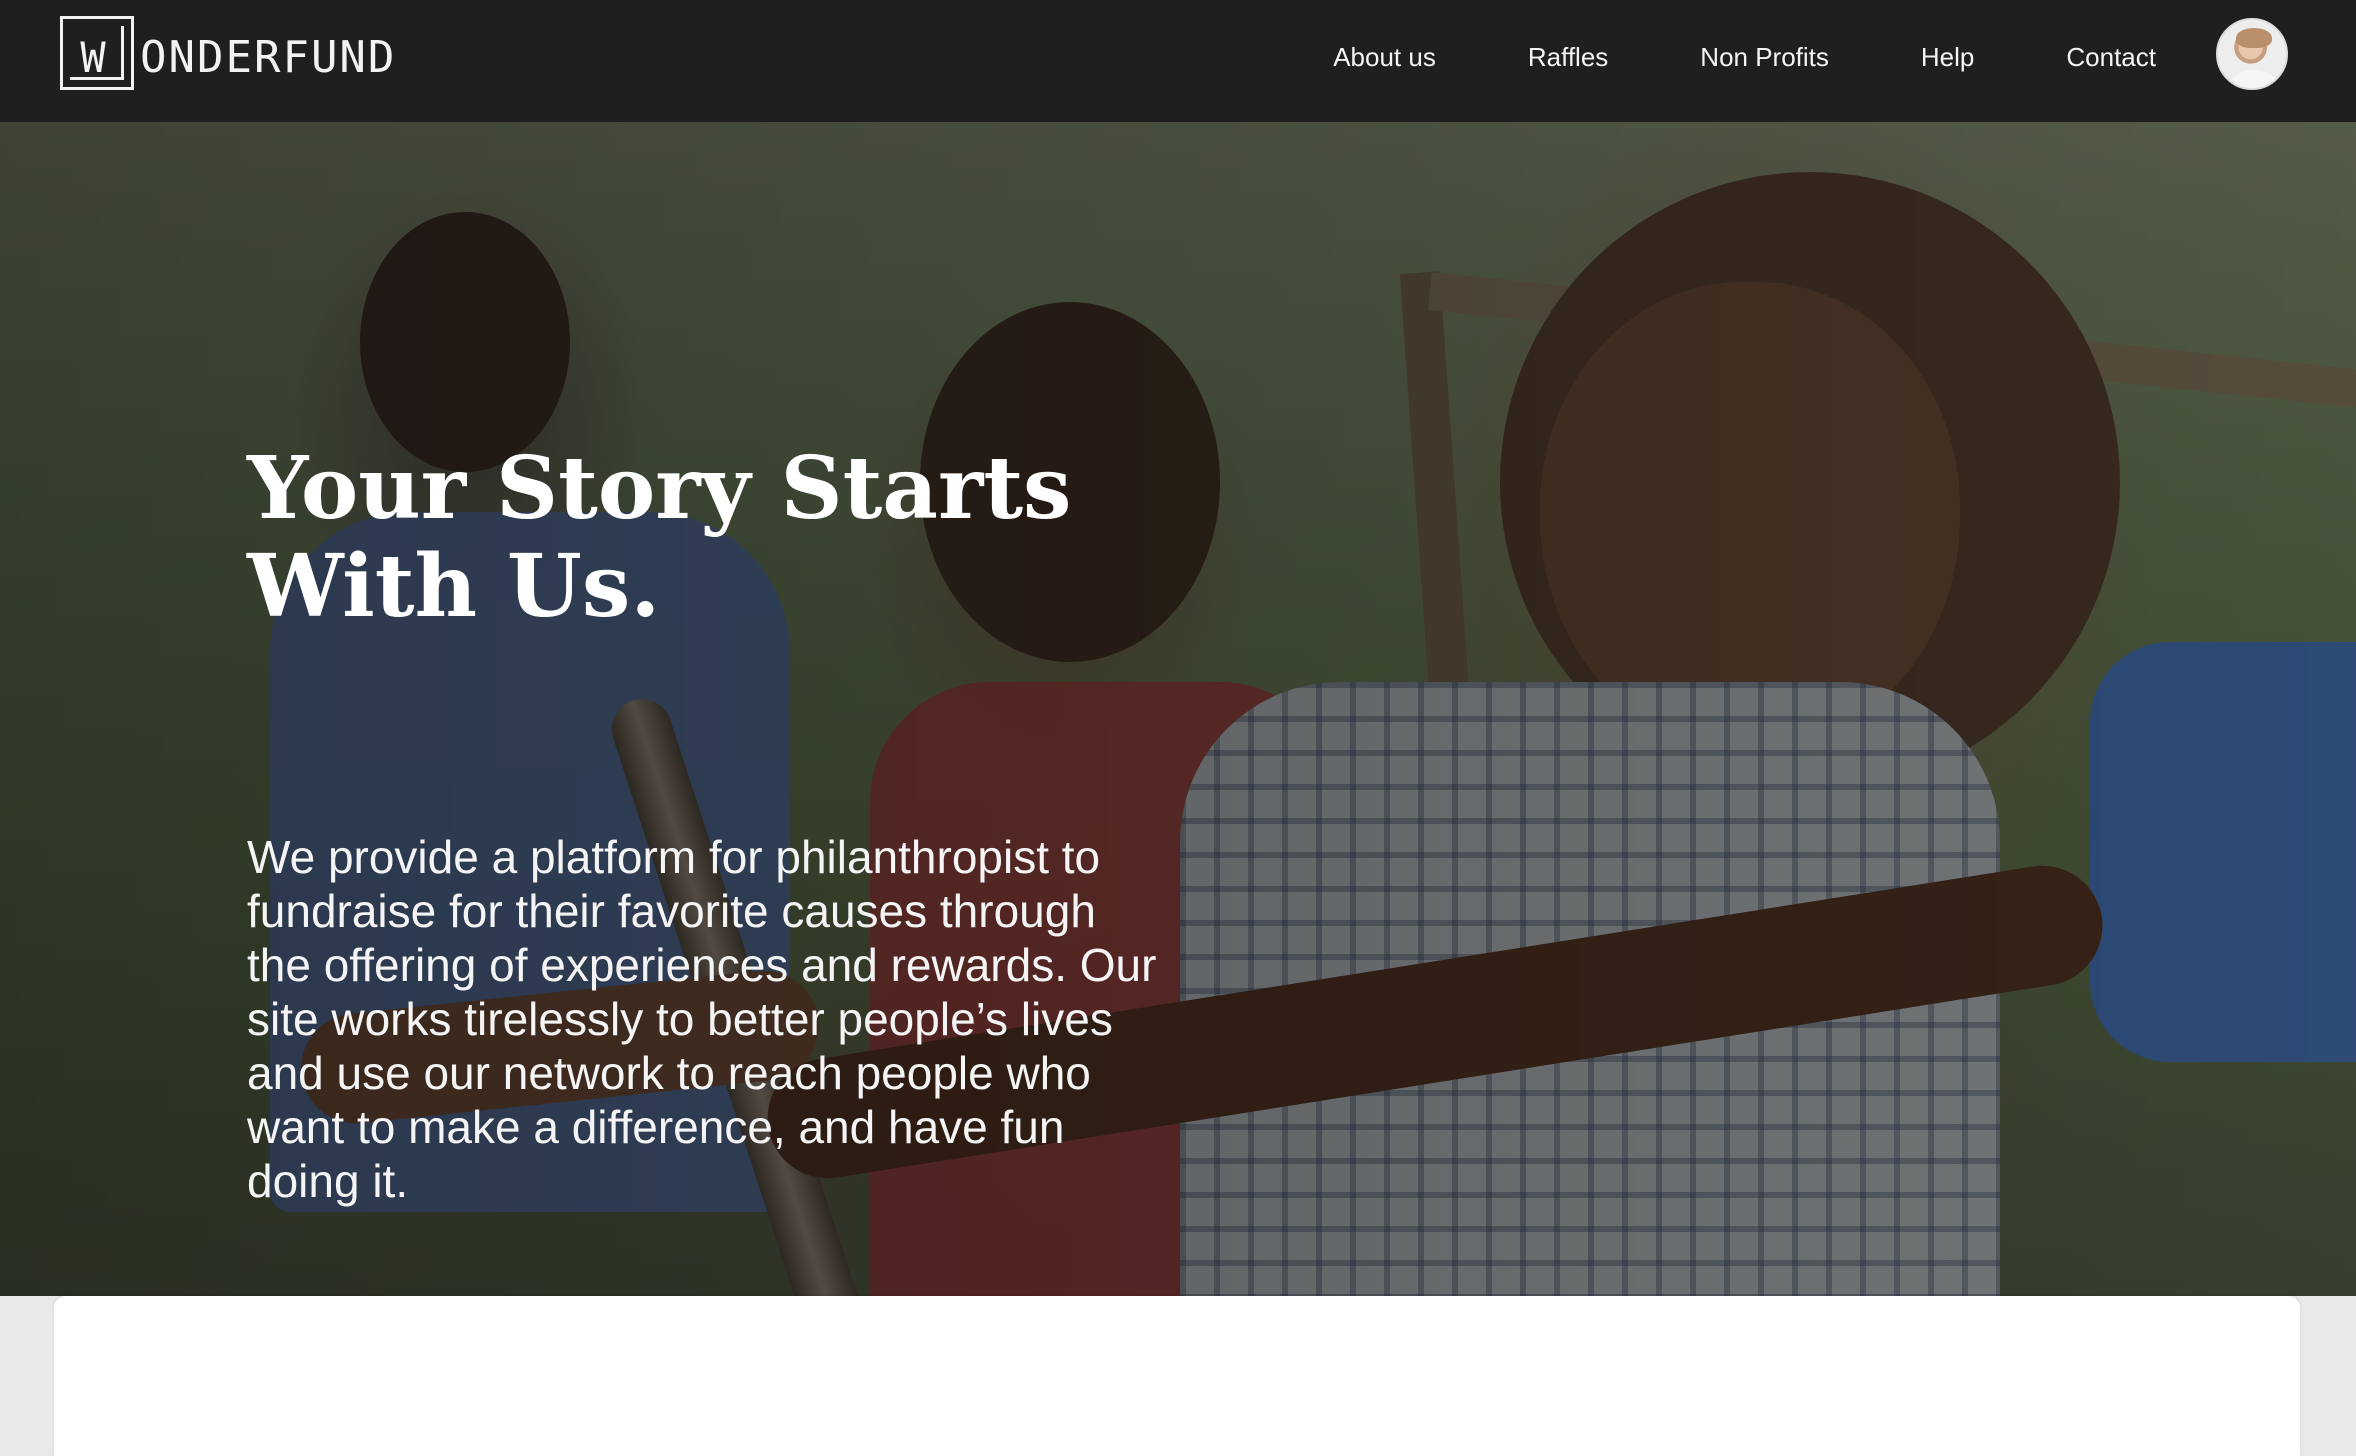 The width and height of the screenshot is (2356, 1456). What do you see at coordinates (2254, 38) in the screenshot?
I see `avatar-hair` at bounding box center [2254, 38].